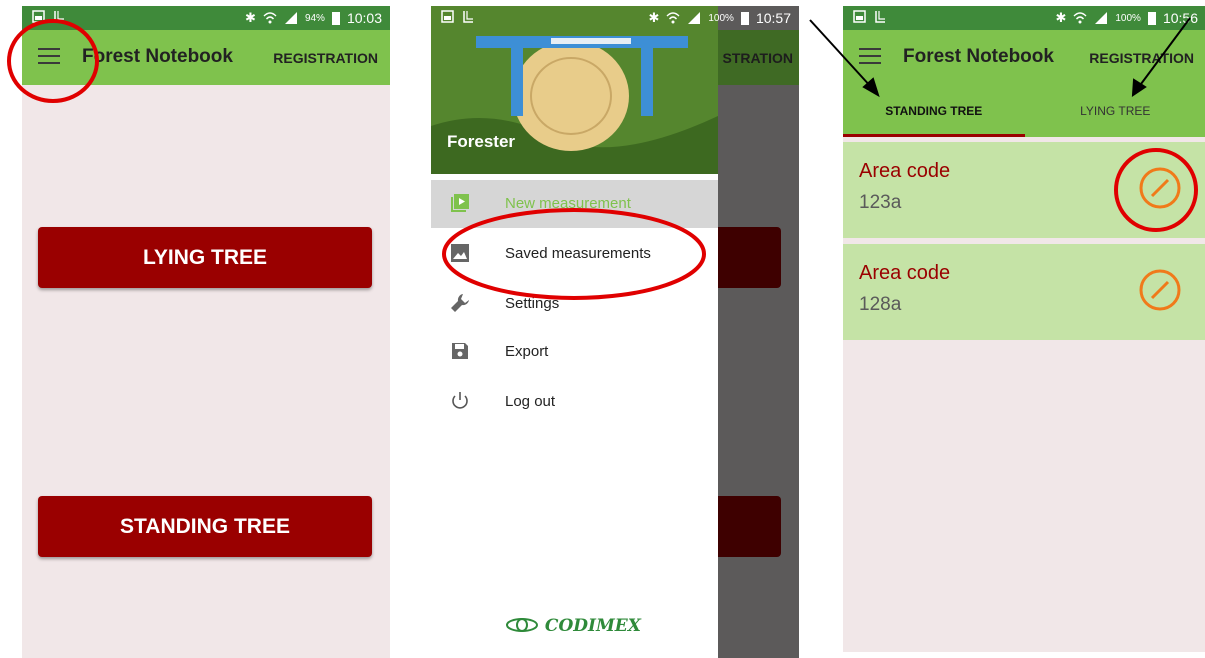 The height and width of the screenshot is (658, 1205). I want to click on standing-tree-button: STANDING TREE, so click(205, 526).